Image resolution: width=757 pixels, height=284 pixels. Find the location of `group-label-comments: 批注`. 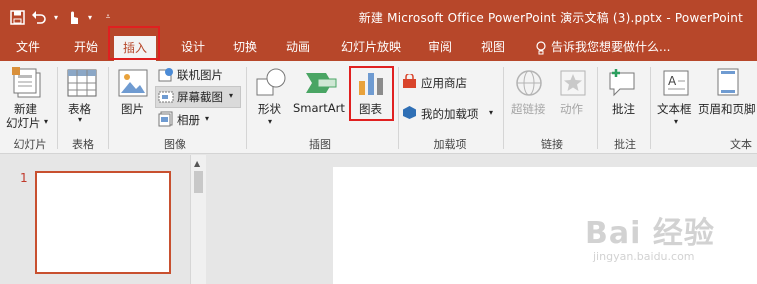

group-label-comments: 批注 is located at coordinates (625, 144).